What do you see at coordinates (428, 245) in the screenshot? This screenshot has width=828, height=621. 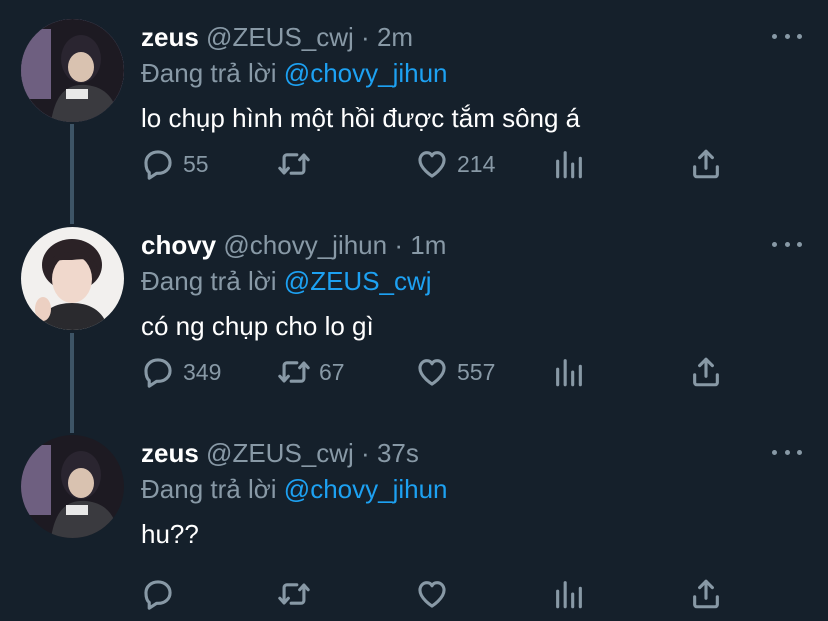 I see `timestamp: 1m` at bounding box center [428, 245].